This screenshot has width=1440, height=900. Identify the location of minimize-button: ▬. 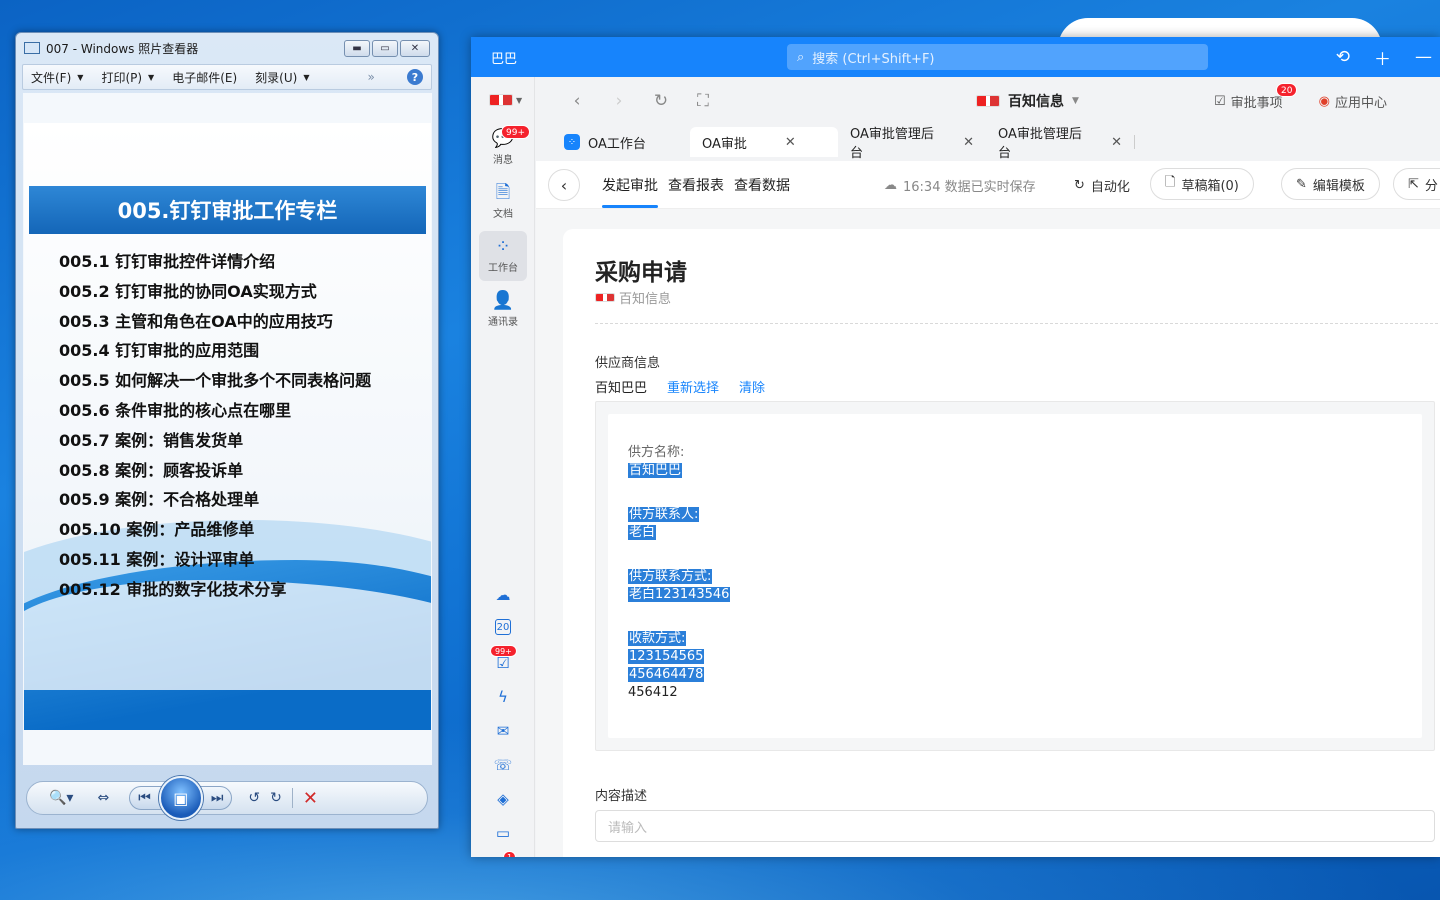
(357, 48).